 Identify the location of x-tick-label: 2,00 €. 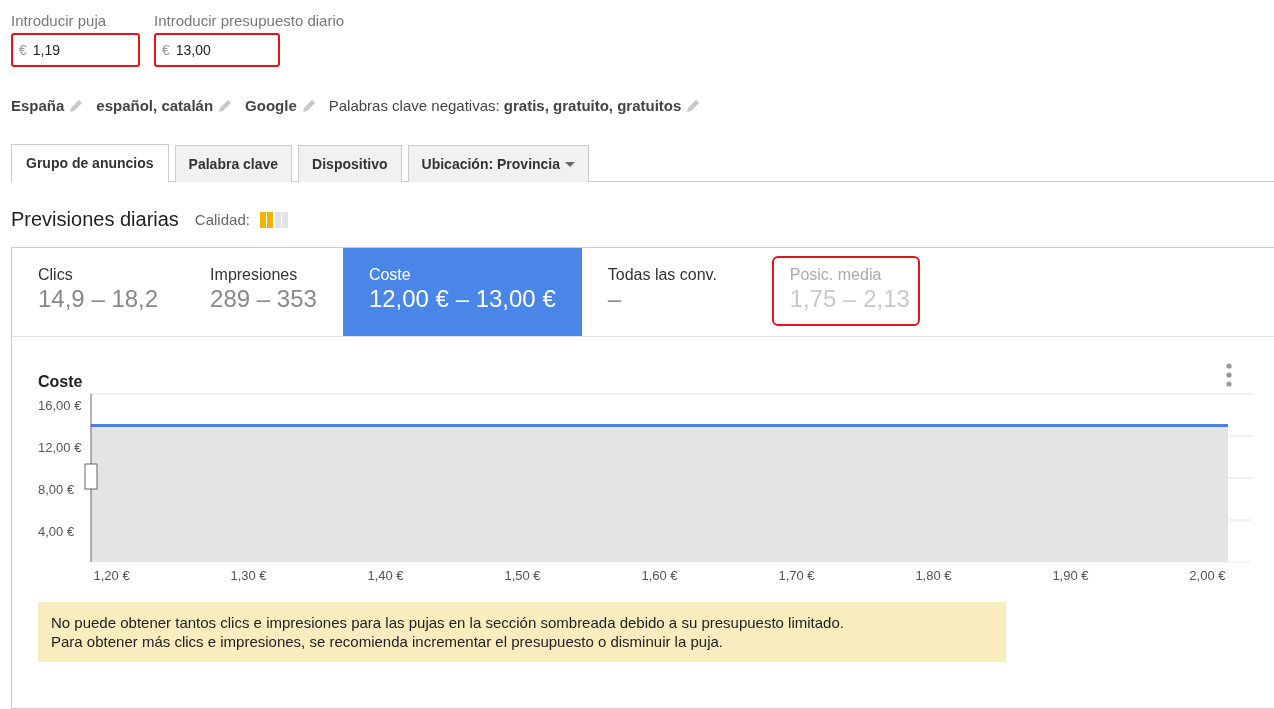
(1207, 575).